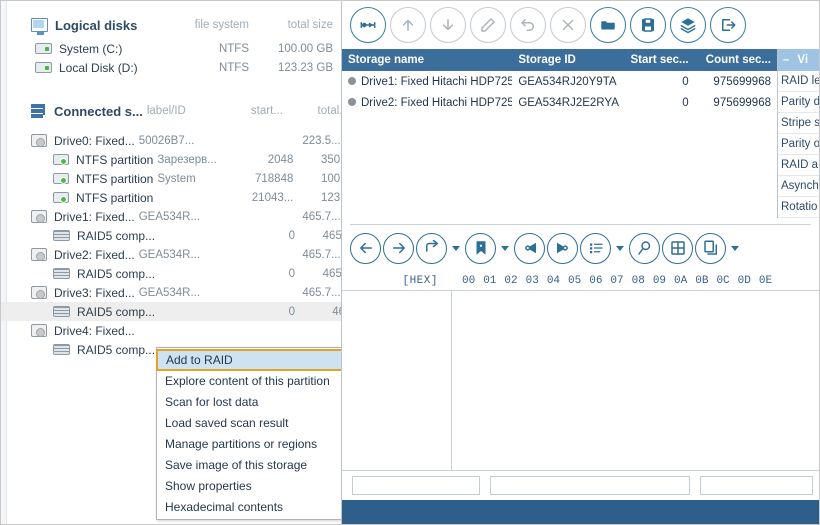 This screenshot has height=525, width=820. What do you see at coordinates (596, 280) in the screenshot?
I see `hex-offset-column: 06` at bounding box center [596, 280].